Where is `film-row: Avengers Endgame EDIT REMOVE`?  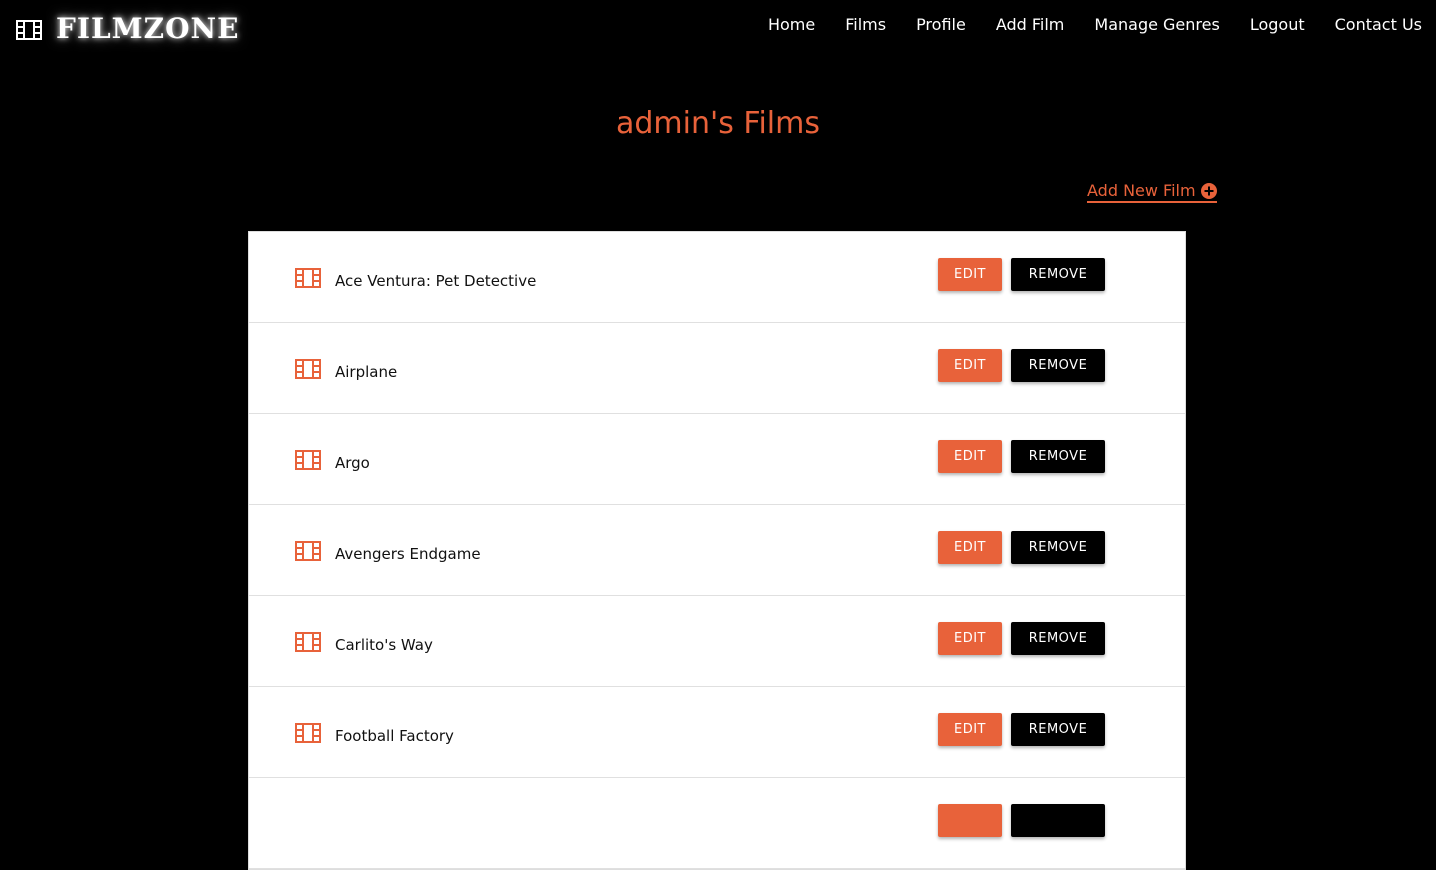
film-row: Avengers Endgame EDIT REMOVE is located at coordinates (717, 550).